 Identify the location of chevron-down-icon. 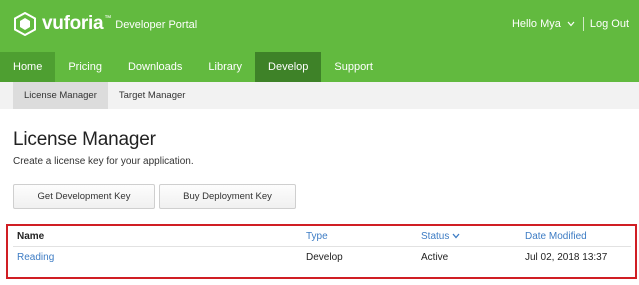
(571, 24).